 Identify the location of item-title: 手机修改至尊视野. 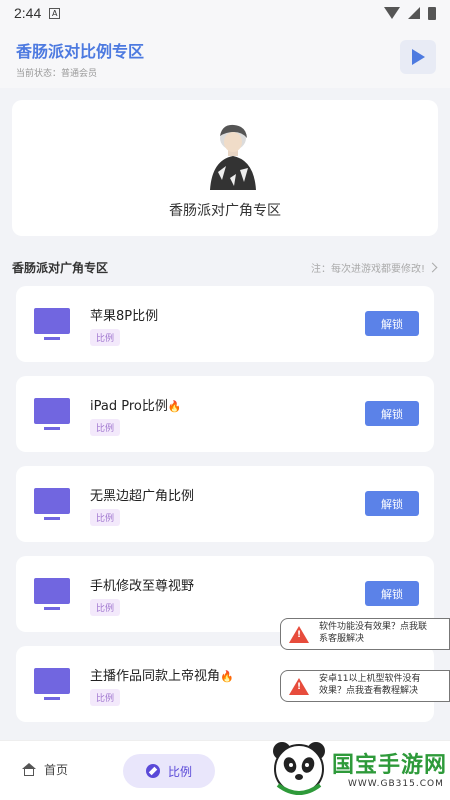
(142, 586).